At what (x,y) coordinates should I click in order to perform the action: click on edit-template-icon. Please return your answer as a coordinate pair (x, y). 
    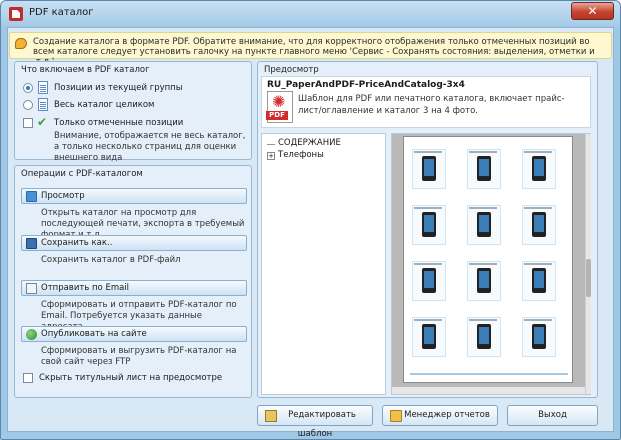
    Looking at the image, I should click on (271, 416).